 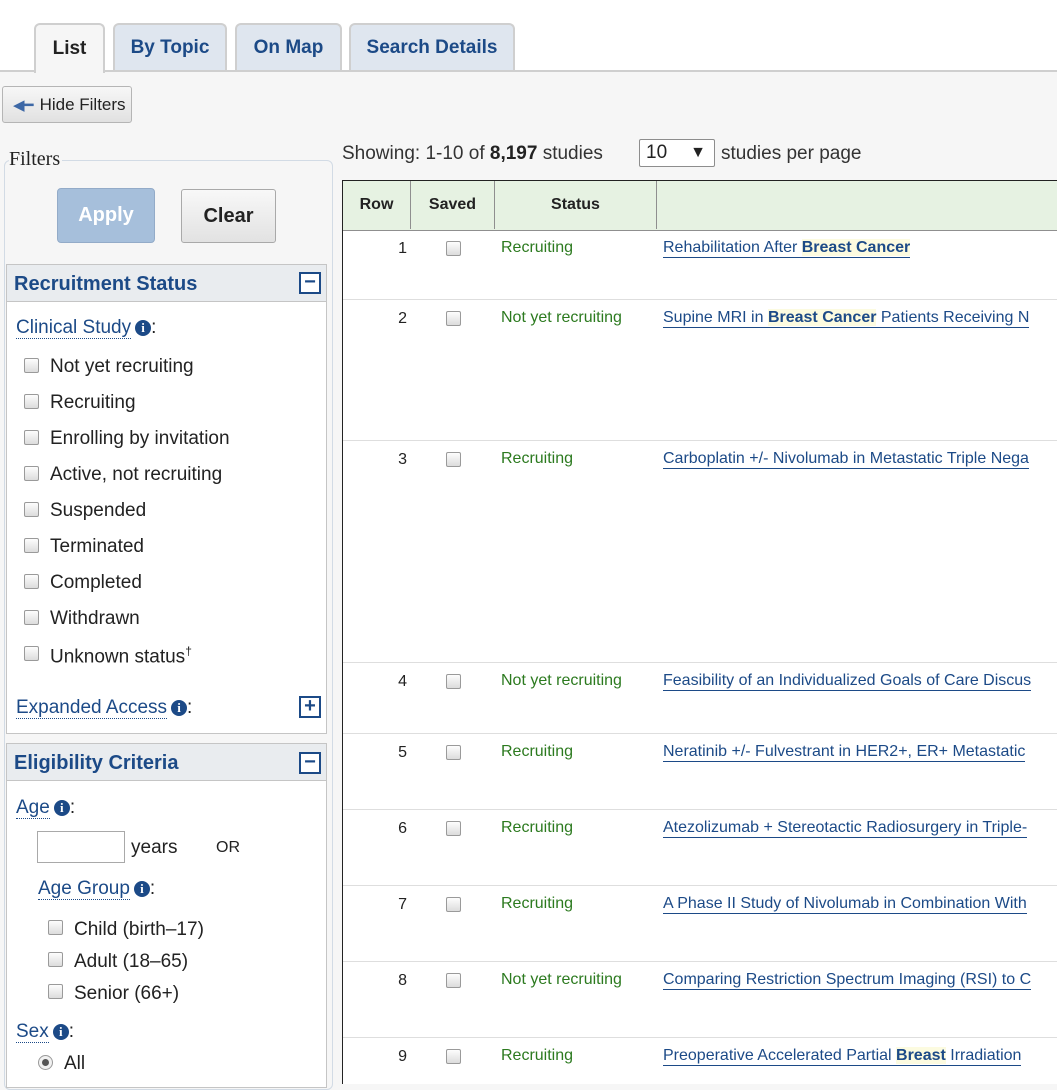 What do you see at coordinates (31, 473) in the screenshot?
I see `checkbox-active-not-recruiting` at bounding box center [31, 473].